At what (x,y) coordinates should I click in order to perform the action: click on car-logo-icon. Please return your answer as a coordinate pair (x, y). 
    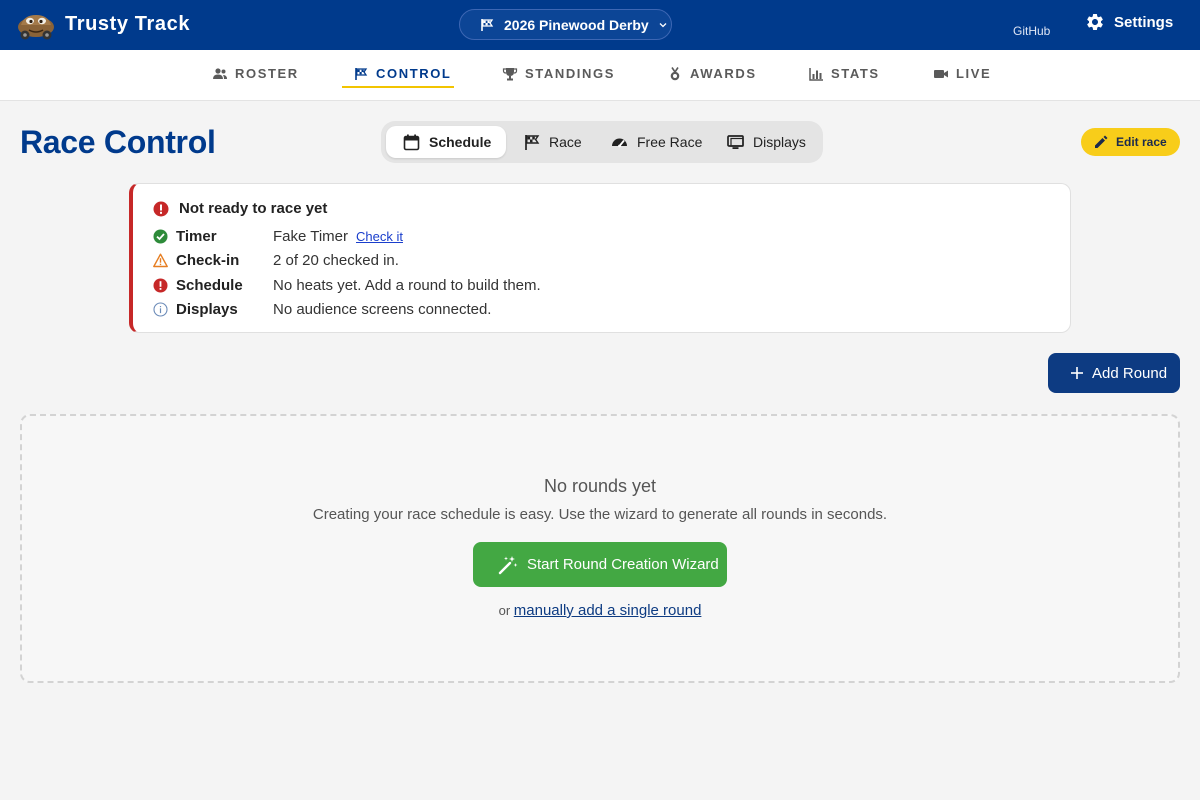
    Looking at the image, I should click on (36, 25).